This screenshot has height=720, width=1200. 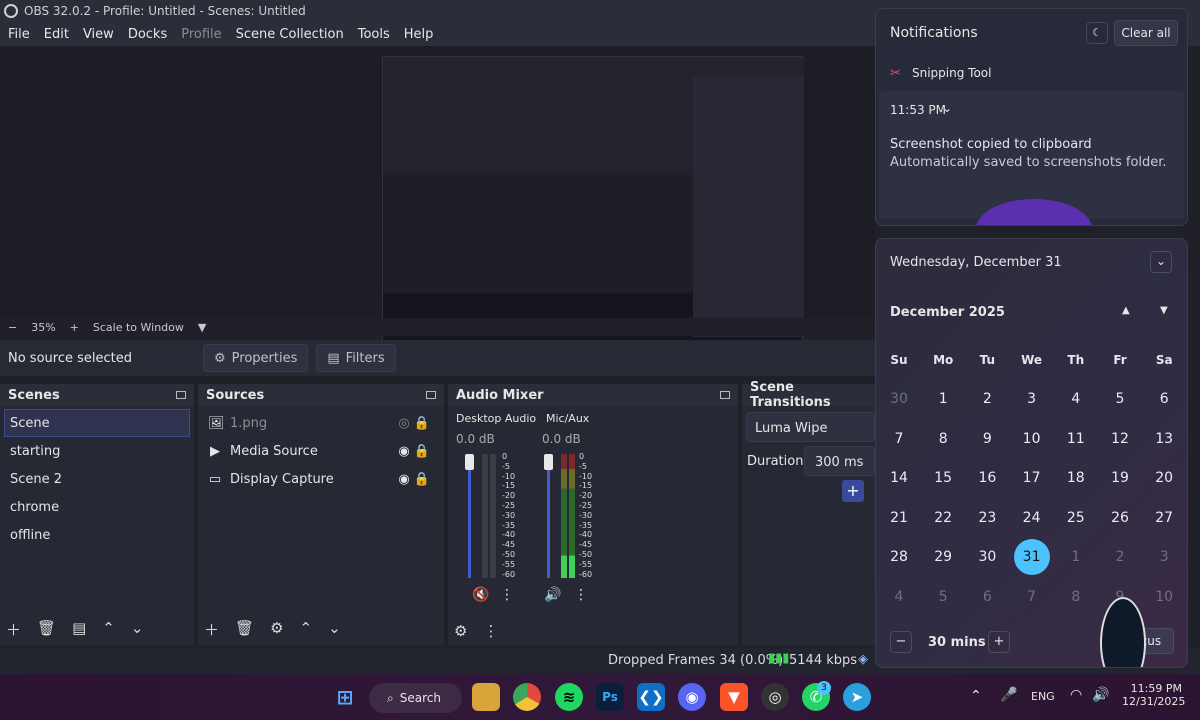 I want to click on focus-increase-button: +, so click(x=999, y=642).